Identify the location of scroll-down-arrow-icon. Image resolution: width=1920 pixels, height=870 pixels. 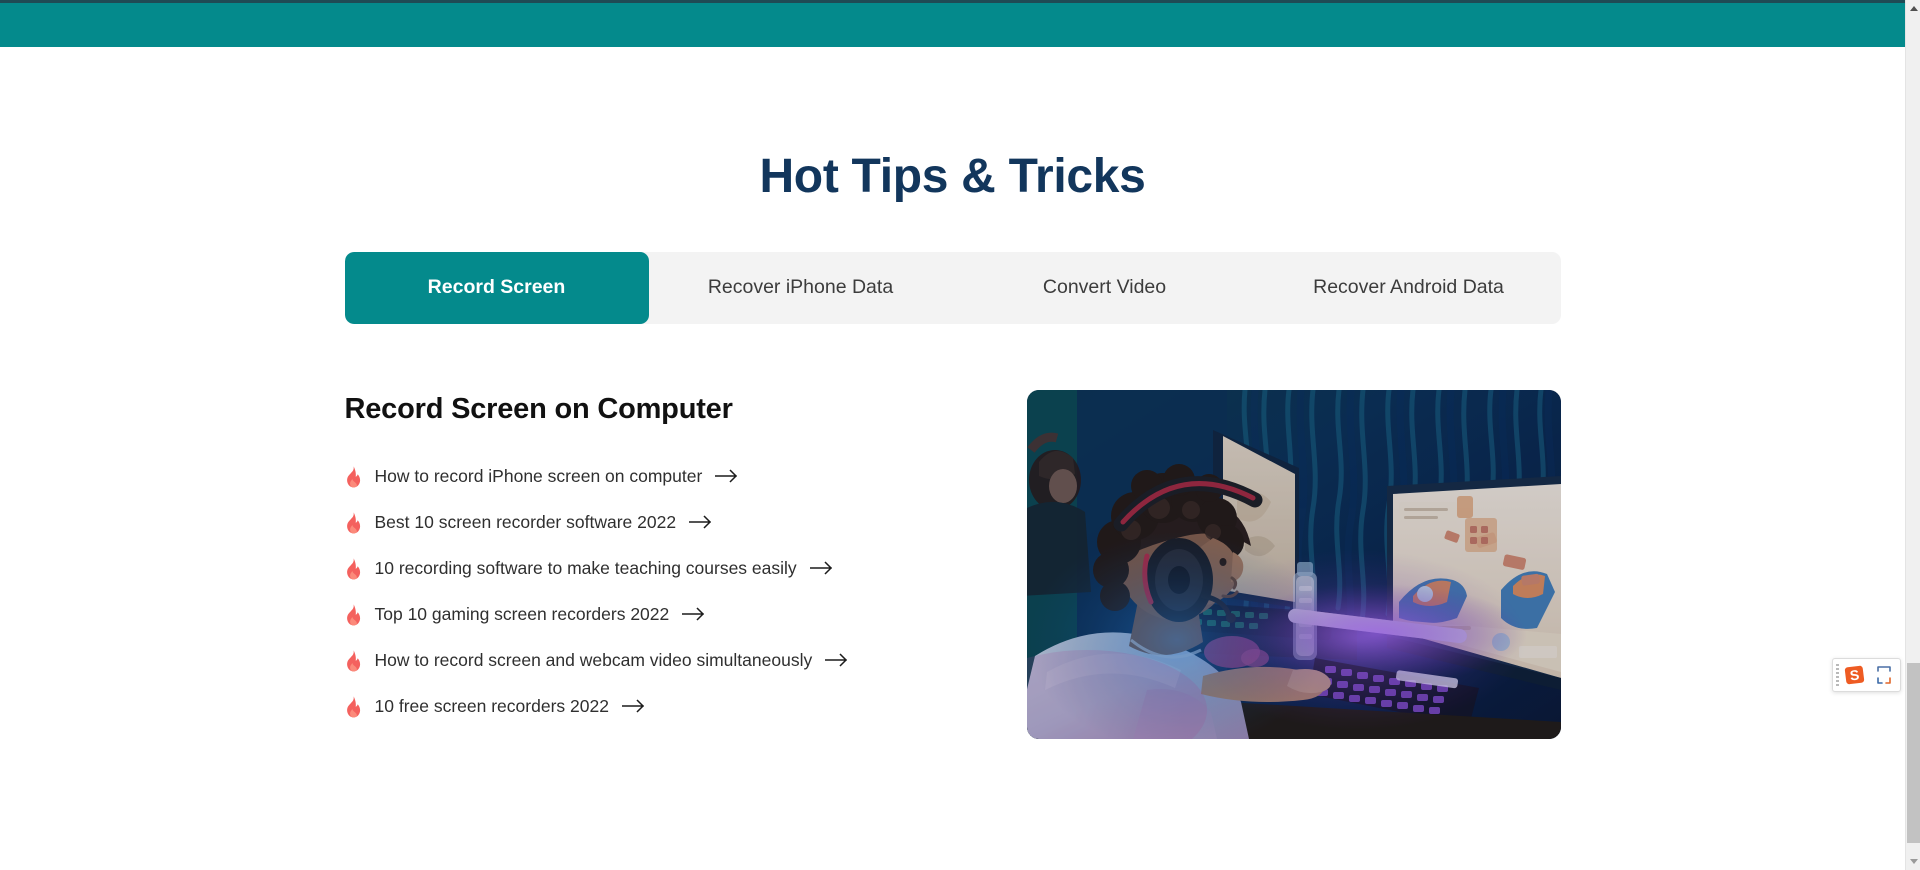
(1913, 861).